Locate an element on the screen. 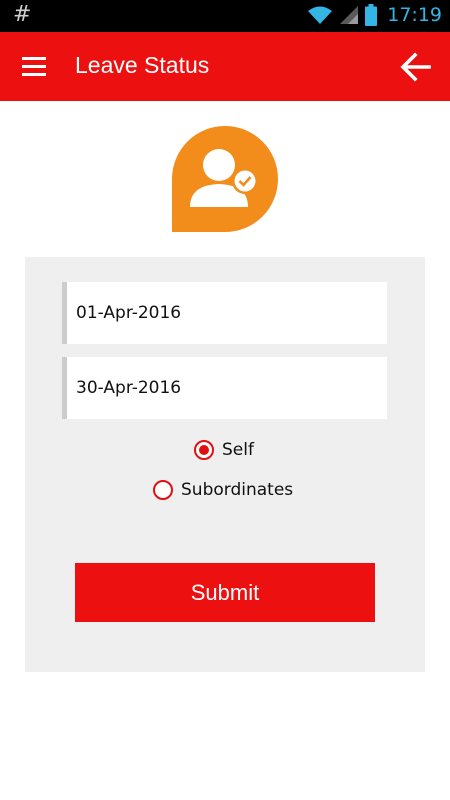  page-title: Leave Status is located at coordinates (142, 65).